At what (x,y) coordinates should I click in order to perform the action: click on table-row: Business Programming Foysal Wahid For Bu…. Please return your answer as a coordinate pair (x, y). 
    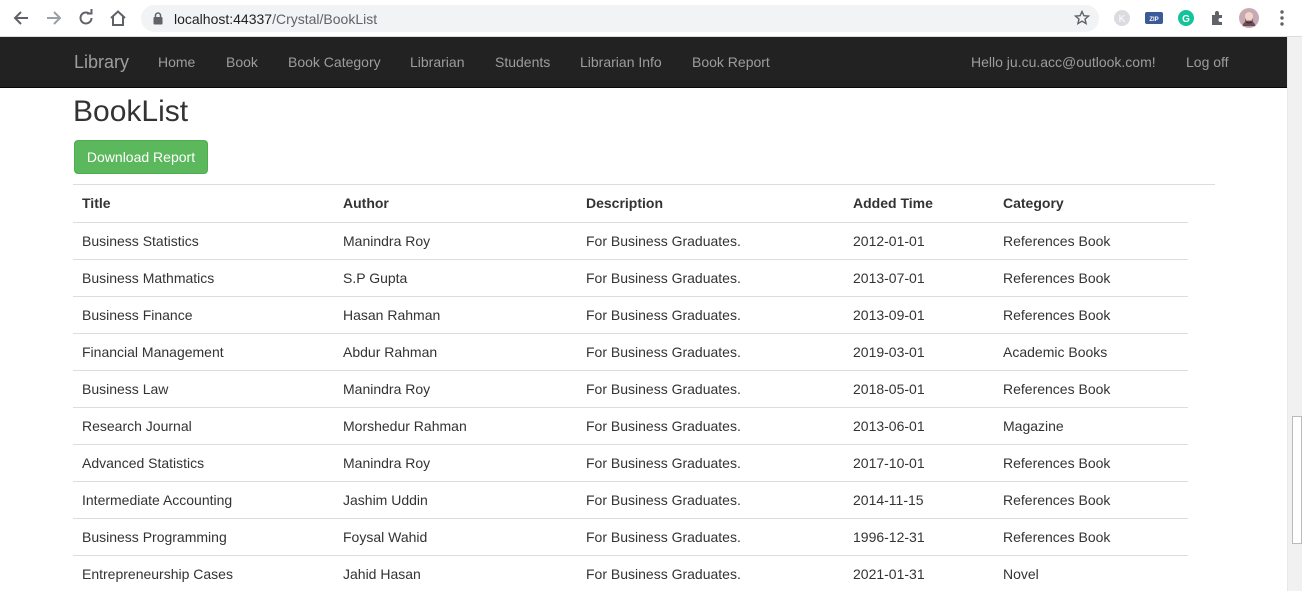
    Looking at the image, I should click on (630, 537).